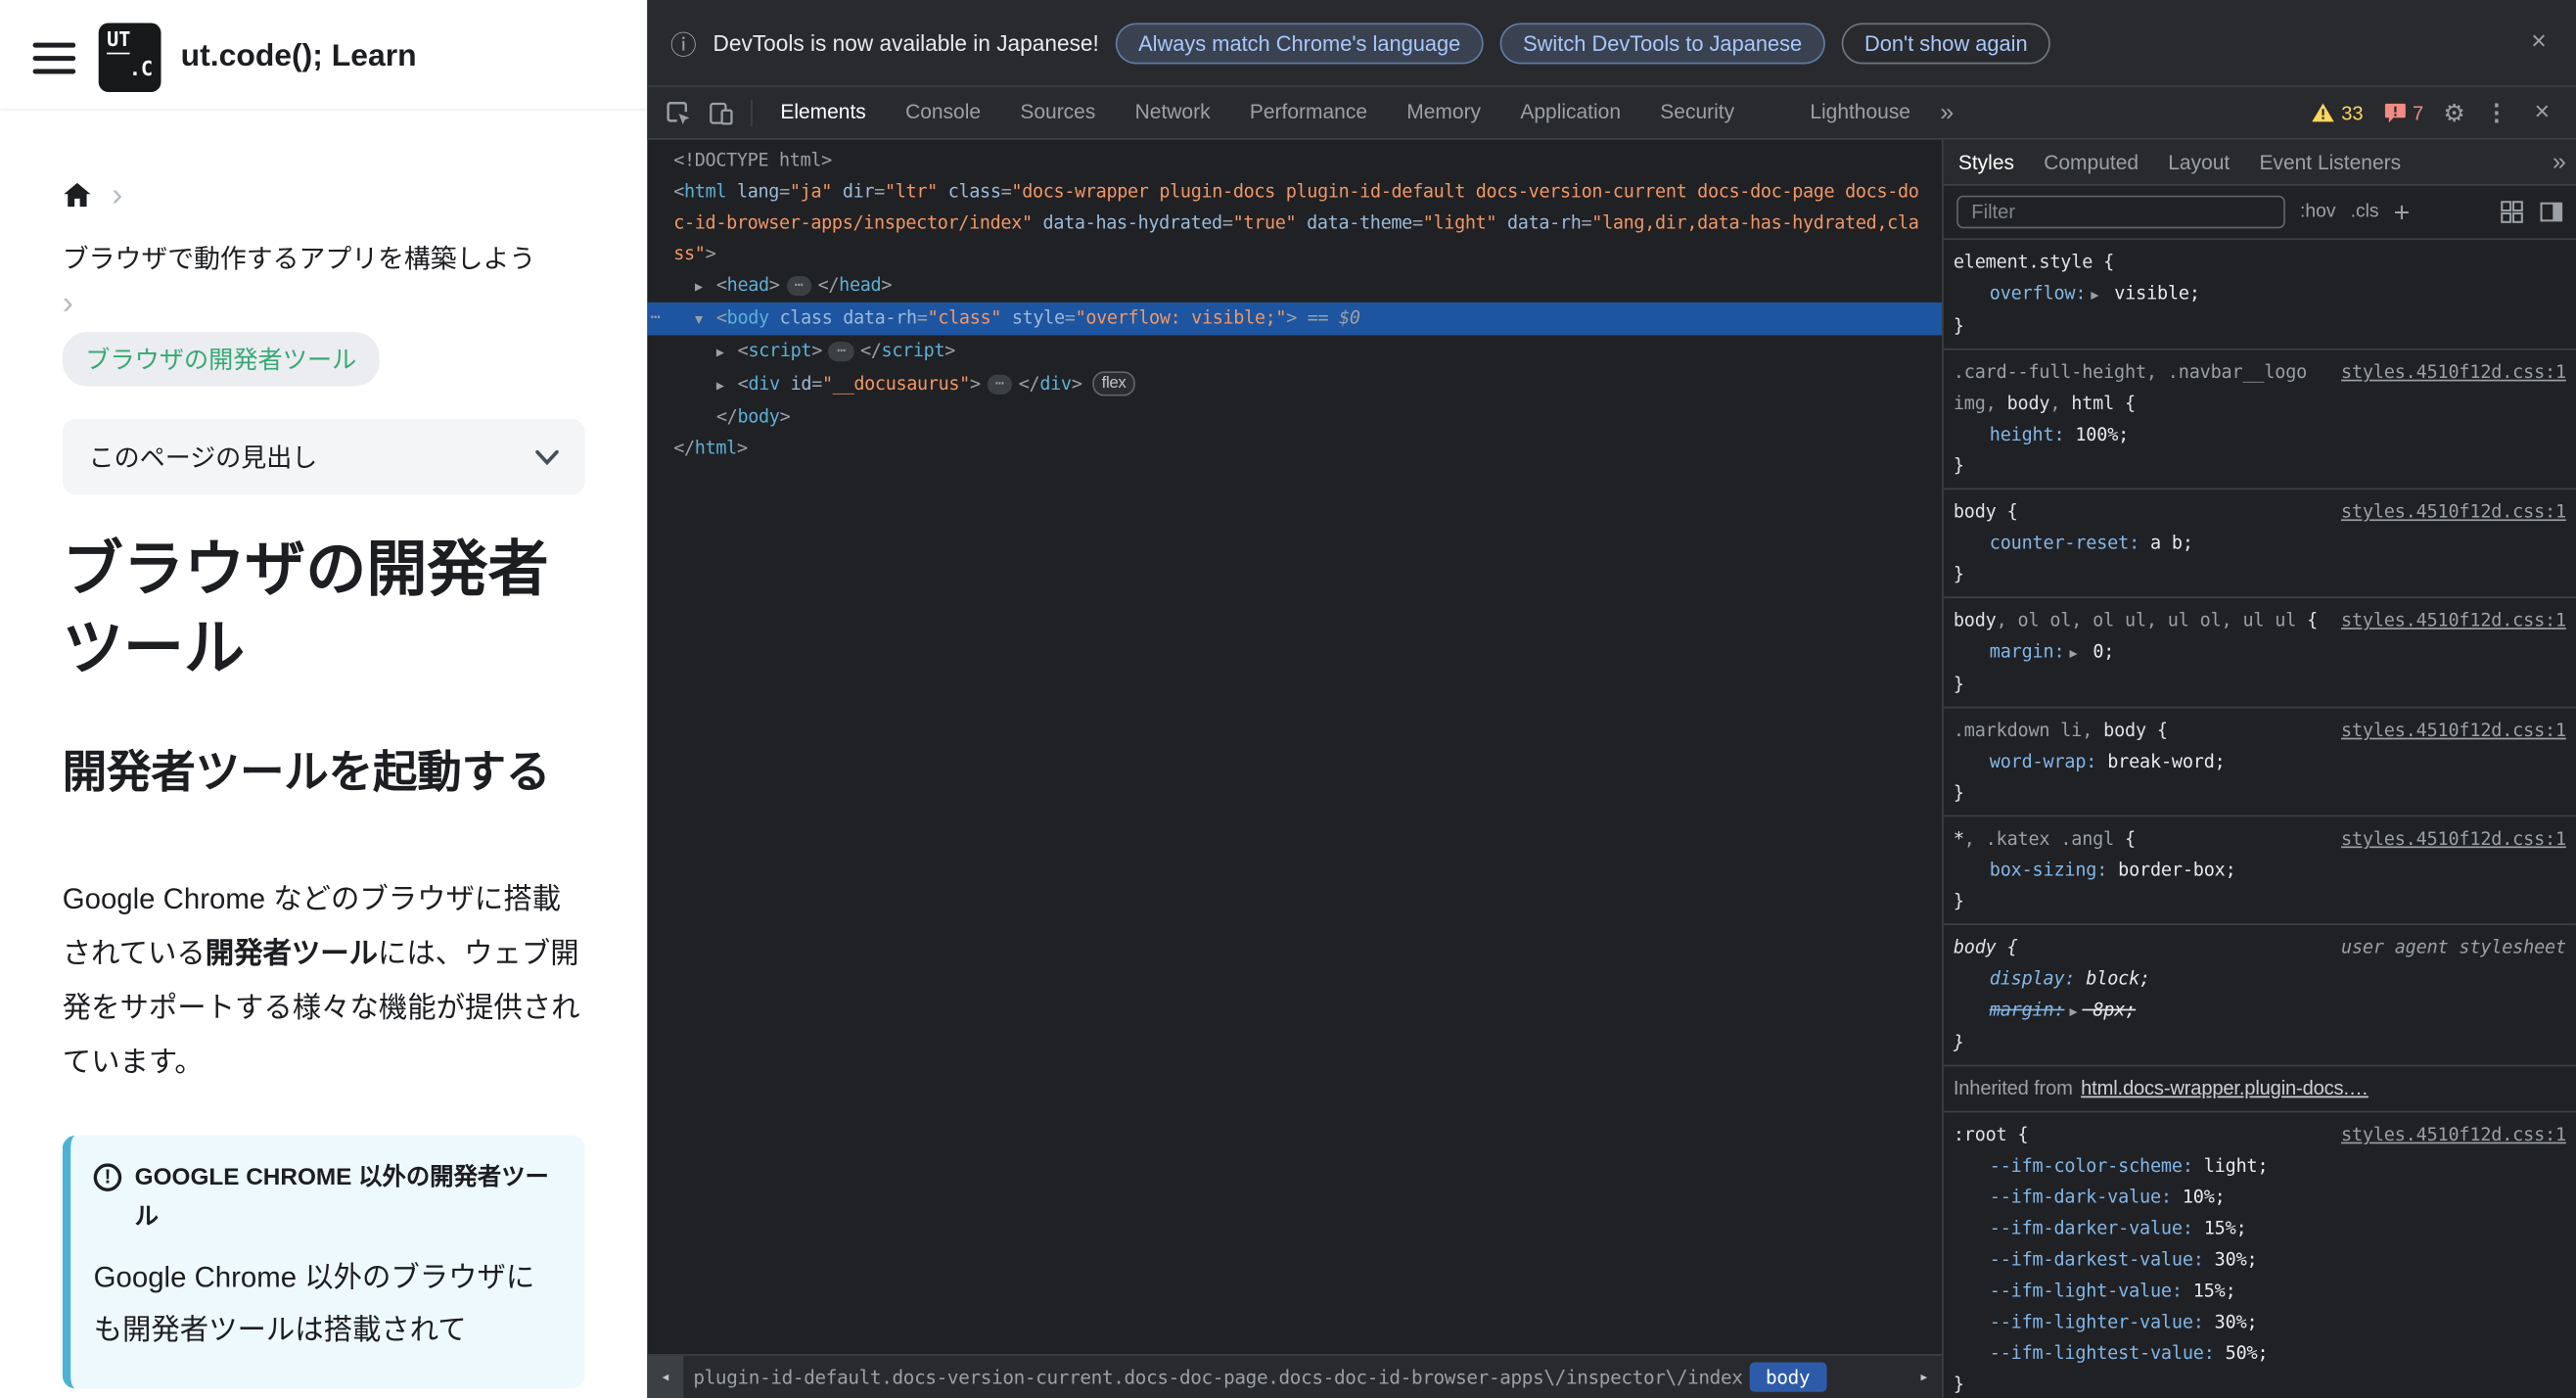 This screenshot has width=2576, height=1398. What do you see at coordinates (2512, 212) in the screenshot?
I see `grid-overlay-icon` at bounding box center [2512, 212].